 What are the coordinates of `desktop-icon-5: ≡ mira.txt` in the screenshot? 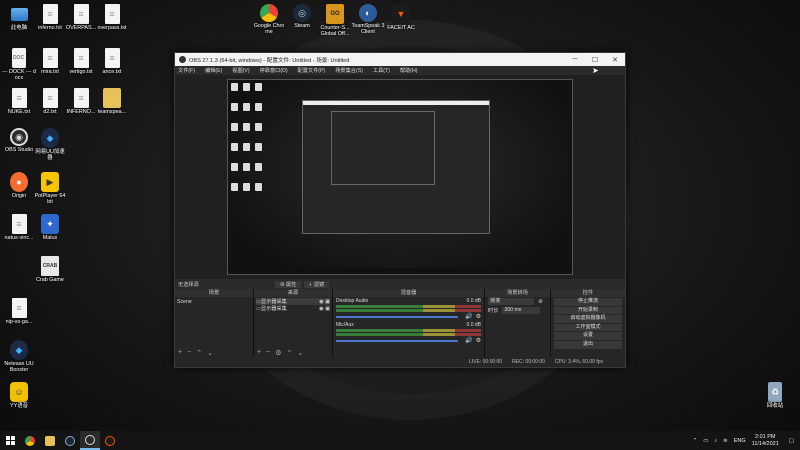 It's located at (50, 61).